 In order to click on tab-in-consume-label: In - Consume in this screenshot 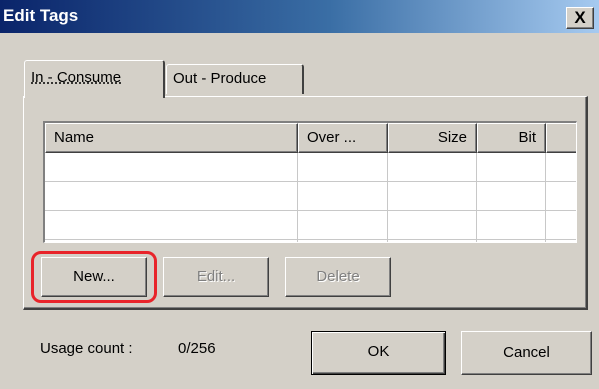, I will do `click(76, 77)`.